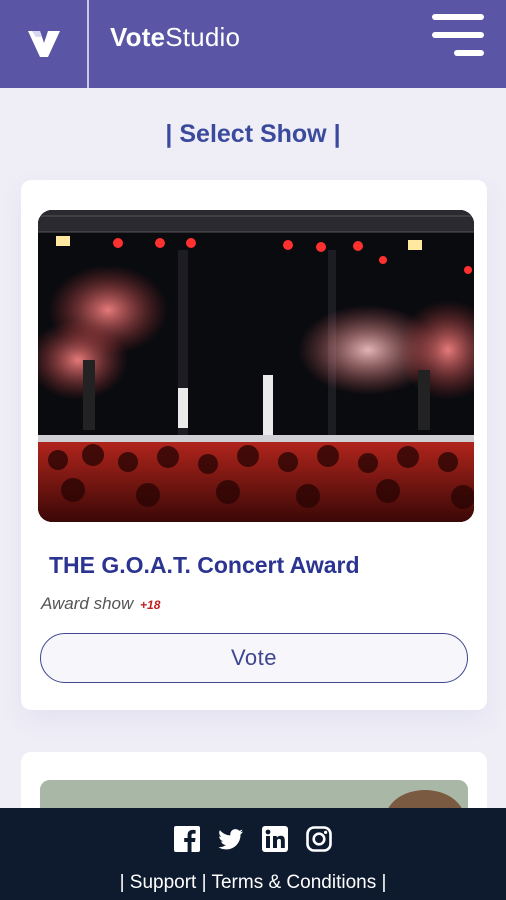 This screenshot has width=506, height=900. Describe the element at coordinates (231, 839) in the screenshot. I see `twitter-icon` at that location.